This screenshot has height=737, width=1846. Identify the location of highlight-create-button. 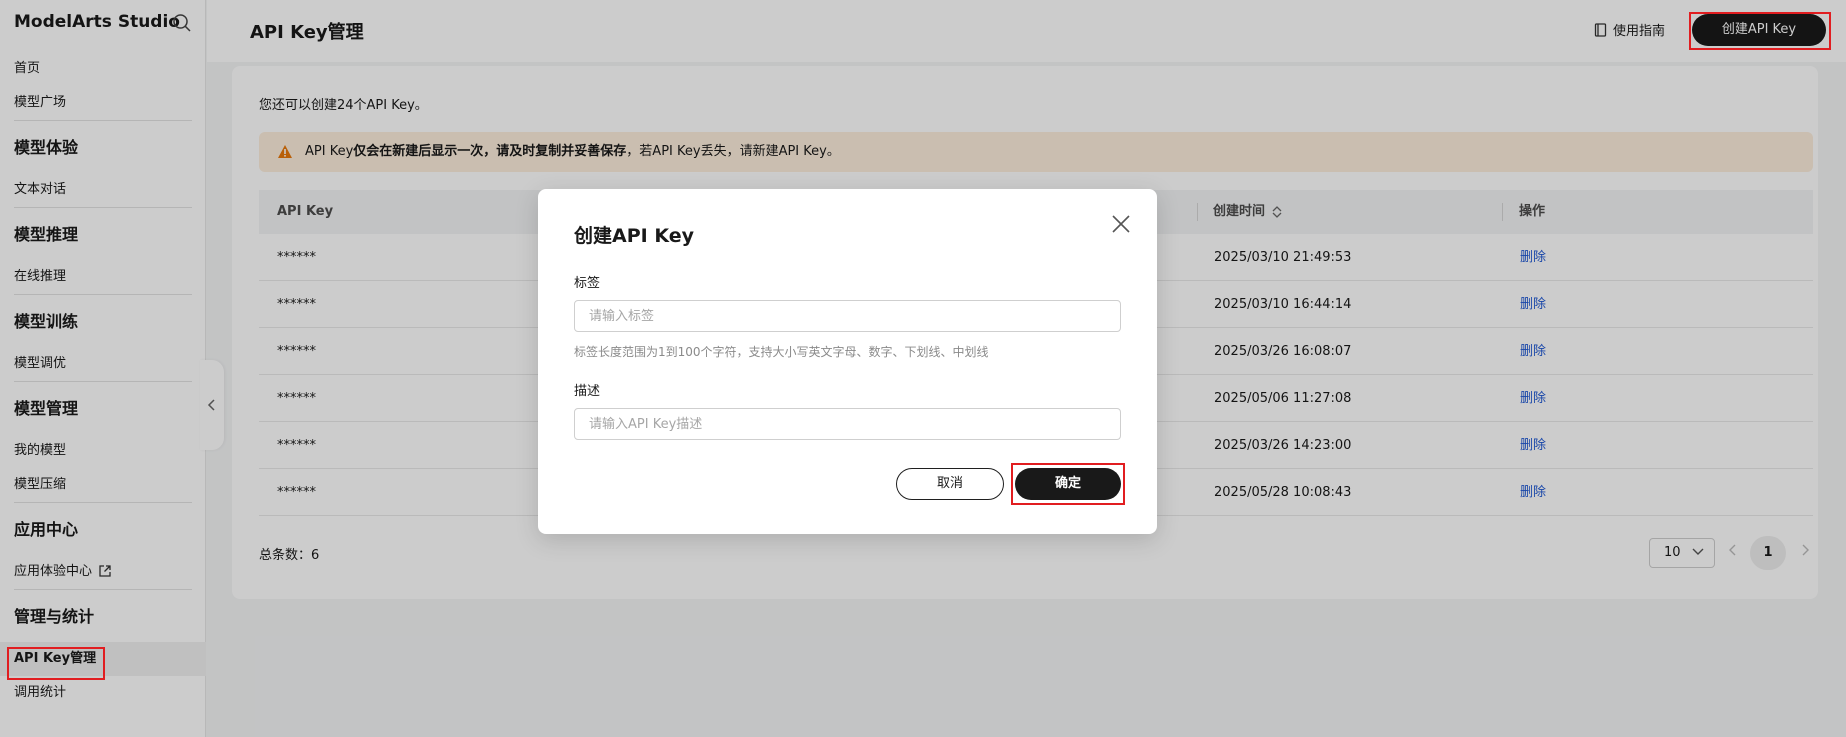
(1760, 31).